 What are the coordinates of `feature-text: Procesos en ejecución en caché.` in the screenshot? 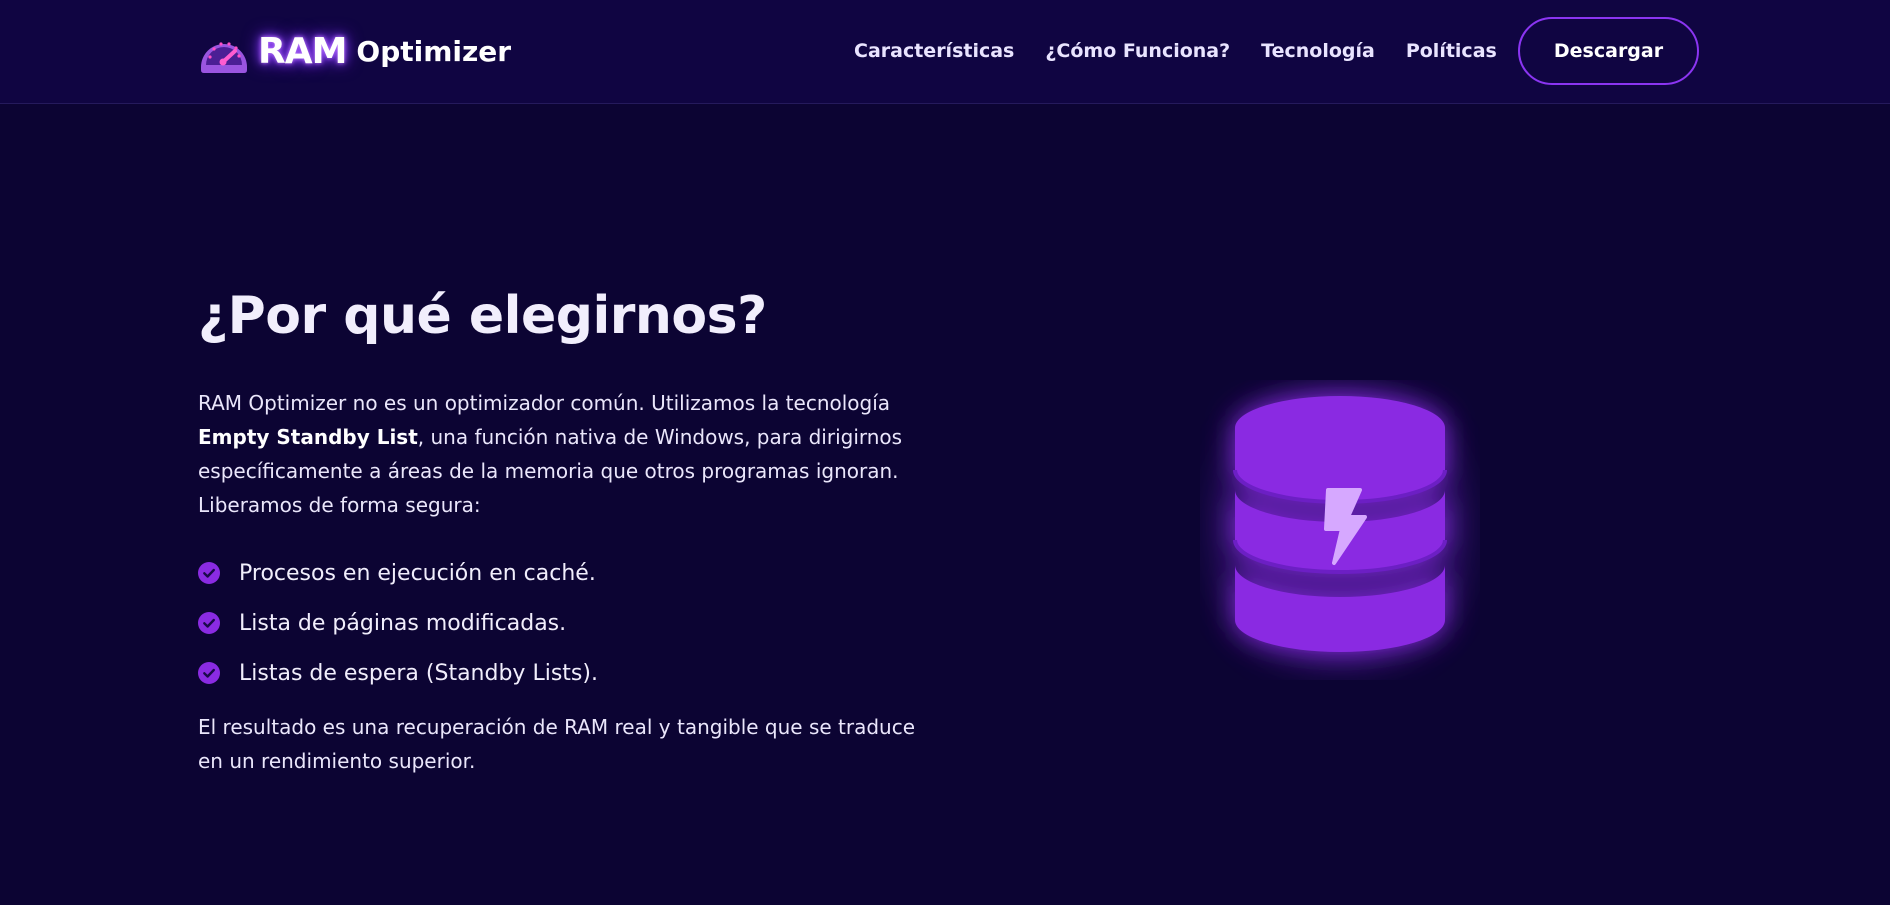 It's located at (417, 573).